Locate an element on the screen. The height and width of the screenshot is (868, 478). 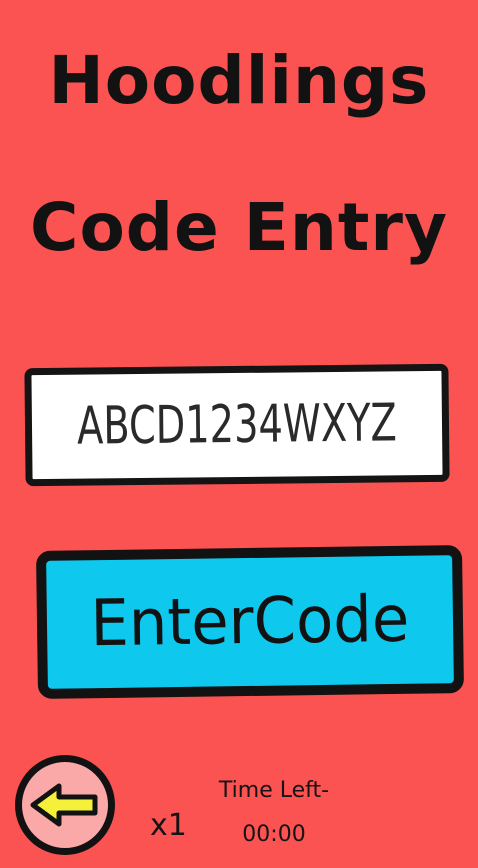
back-button is located at coordinates (65, 805).